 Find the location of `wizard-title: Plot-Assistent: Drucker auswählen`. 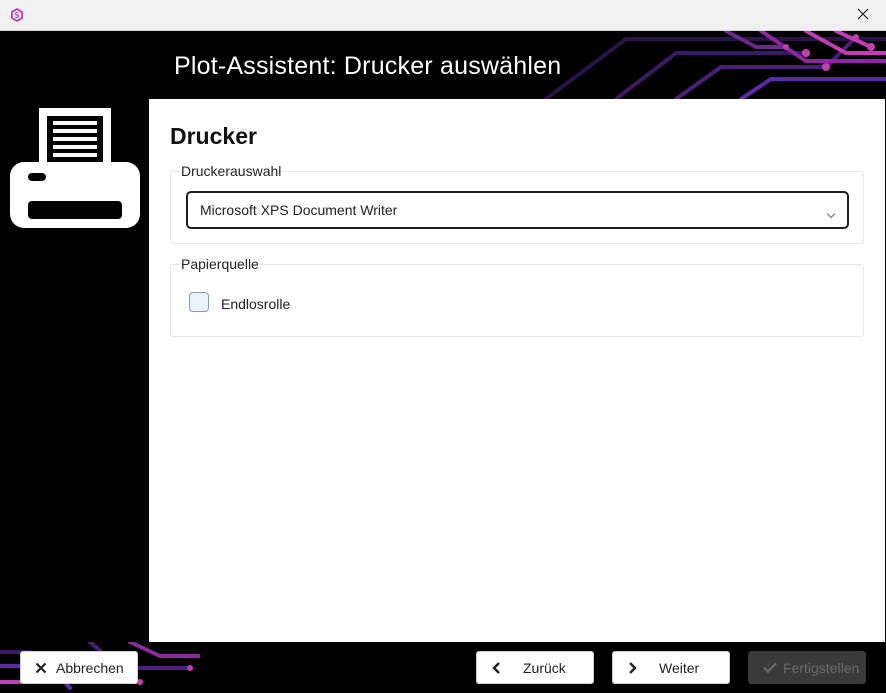

wizard-title: Plot-Assistent: Drucker auswählen is located at coordinates (368, 66).